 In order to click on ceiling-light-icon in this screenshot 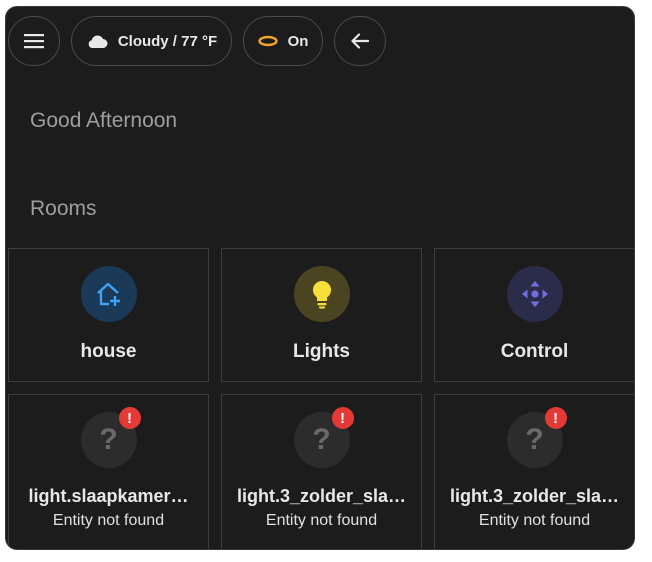, I will do `click(267, 41)`.